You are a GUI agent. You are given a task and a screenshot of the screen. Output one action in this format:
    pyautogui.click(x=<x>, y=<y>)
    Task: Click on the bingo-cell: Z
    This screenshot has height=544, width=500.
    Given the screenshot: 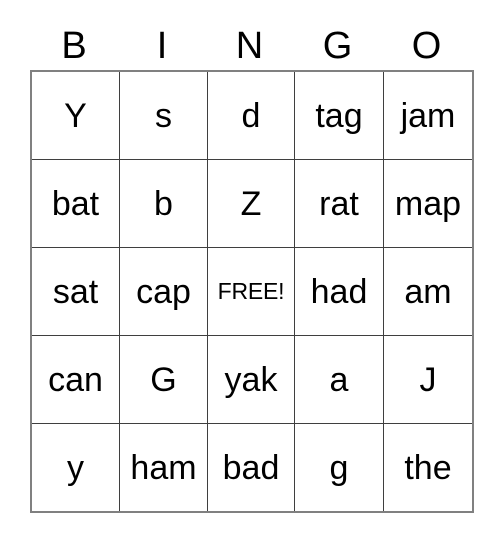 What is the action you would take?
    pyautogui.click(x=251, y=203)
    